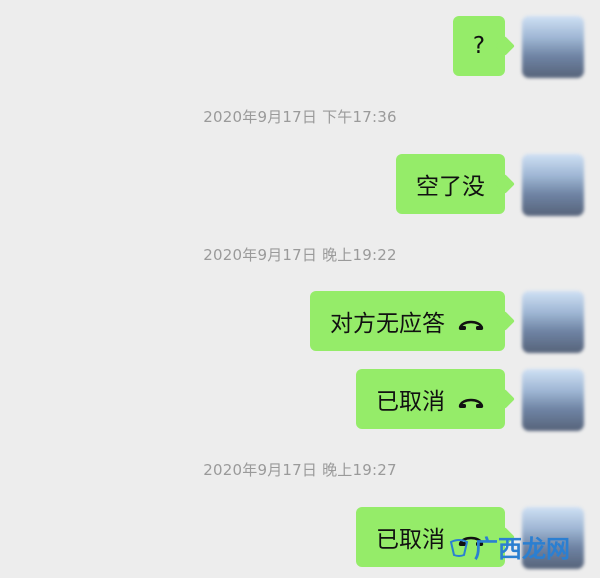  I want to click on watermark-text: 广西龙网, so click(522, 549).